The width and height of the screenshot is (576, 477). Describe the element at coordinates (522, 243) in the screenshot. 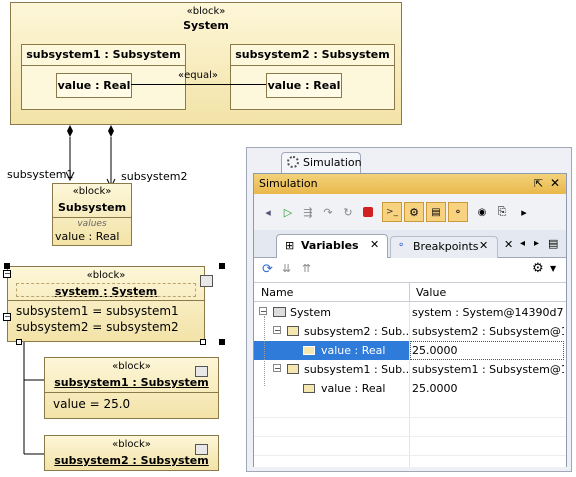

I see `tab-scroll-left-icon: ◂` at that location.